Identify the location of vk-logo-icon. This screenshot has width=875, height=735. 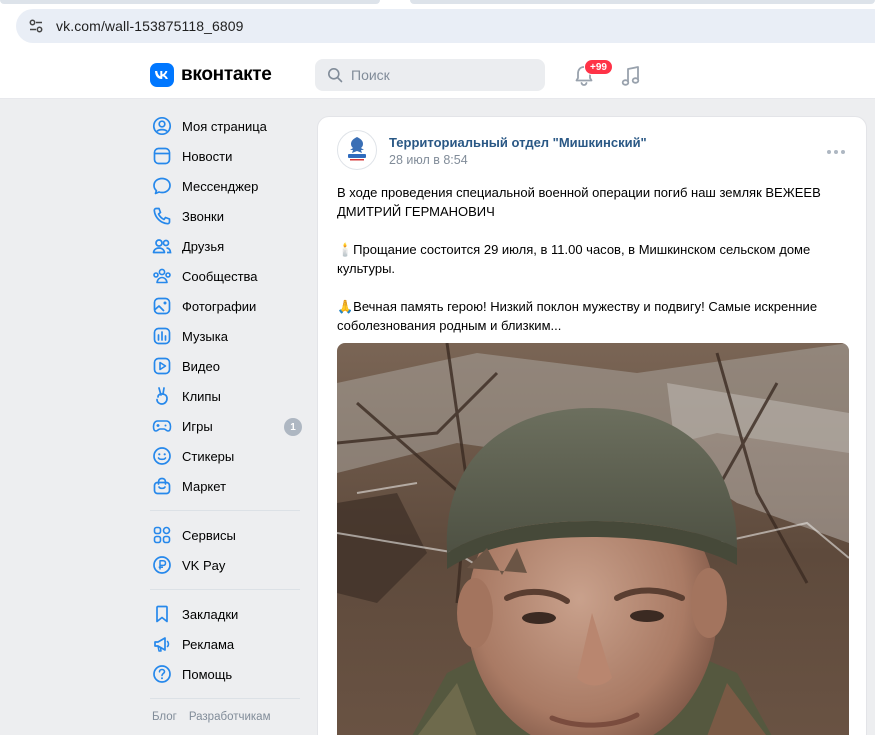
(162, 75).